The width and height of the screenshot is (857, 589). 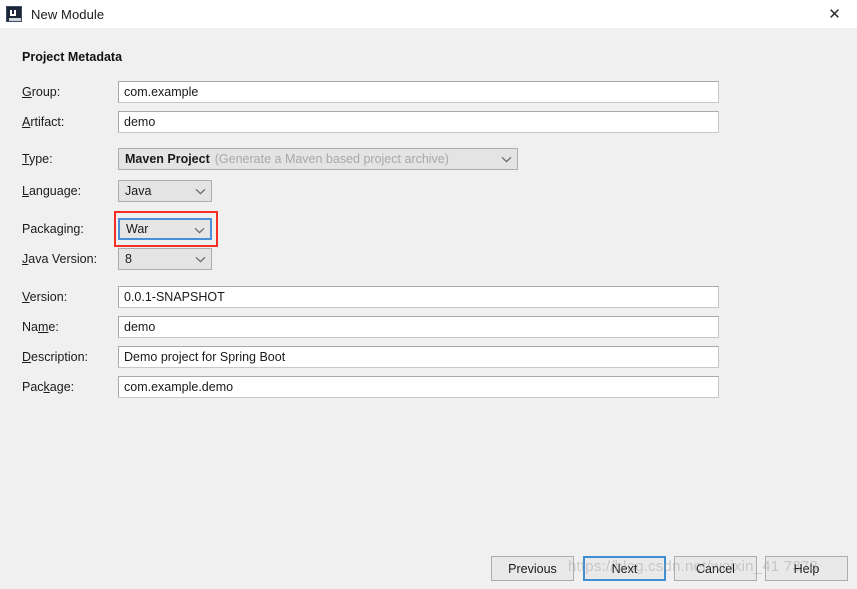 What do you see at coordinates (52, 191) in the screenshot?
I see `label-language: Language:` at bounding box center [52, 191].